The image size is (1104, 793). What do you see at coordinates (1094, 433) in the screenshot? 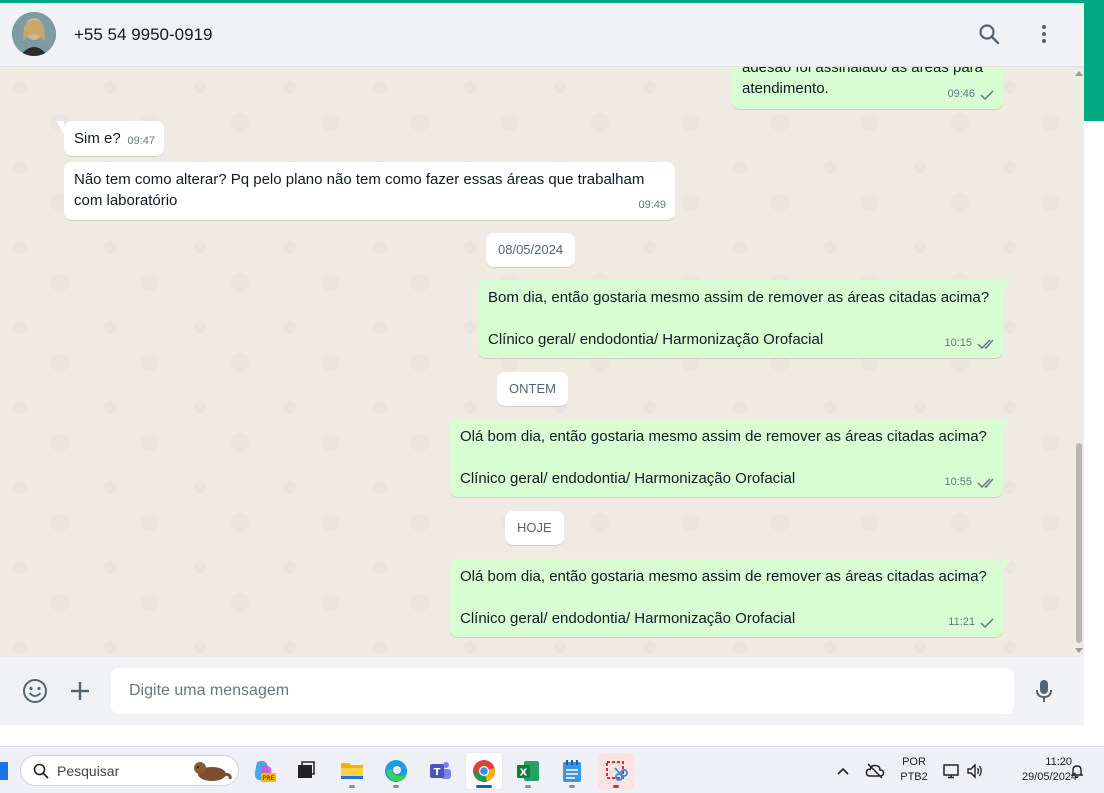
I see `window-right-gutter` at bounding box center [1094, 433].